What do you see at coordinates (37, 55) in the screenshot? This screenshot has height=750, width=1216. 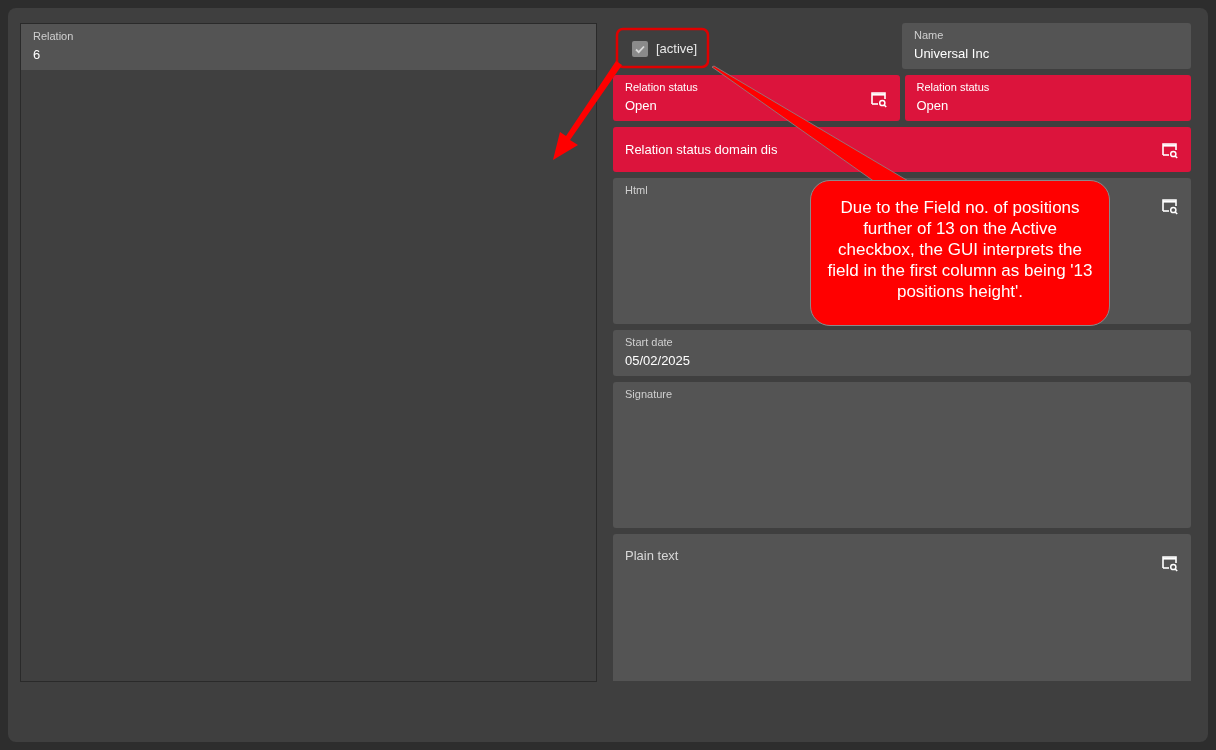 I see `field-value: 6` at bounding box center [37, 55].